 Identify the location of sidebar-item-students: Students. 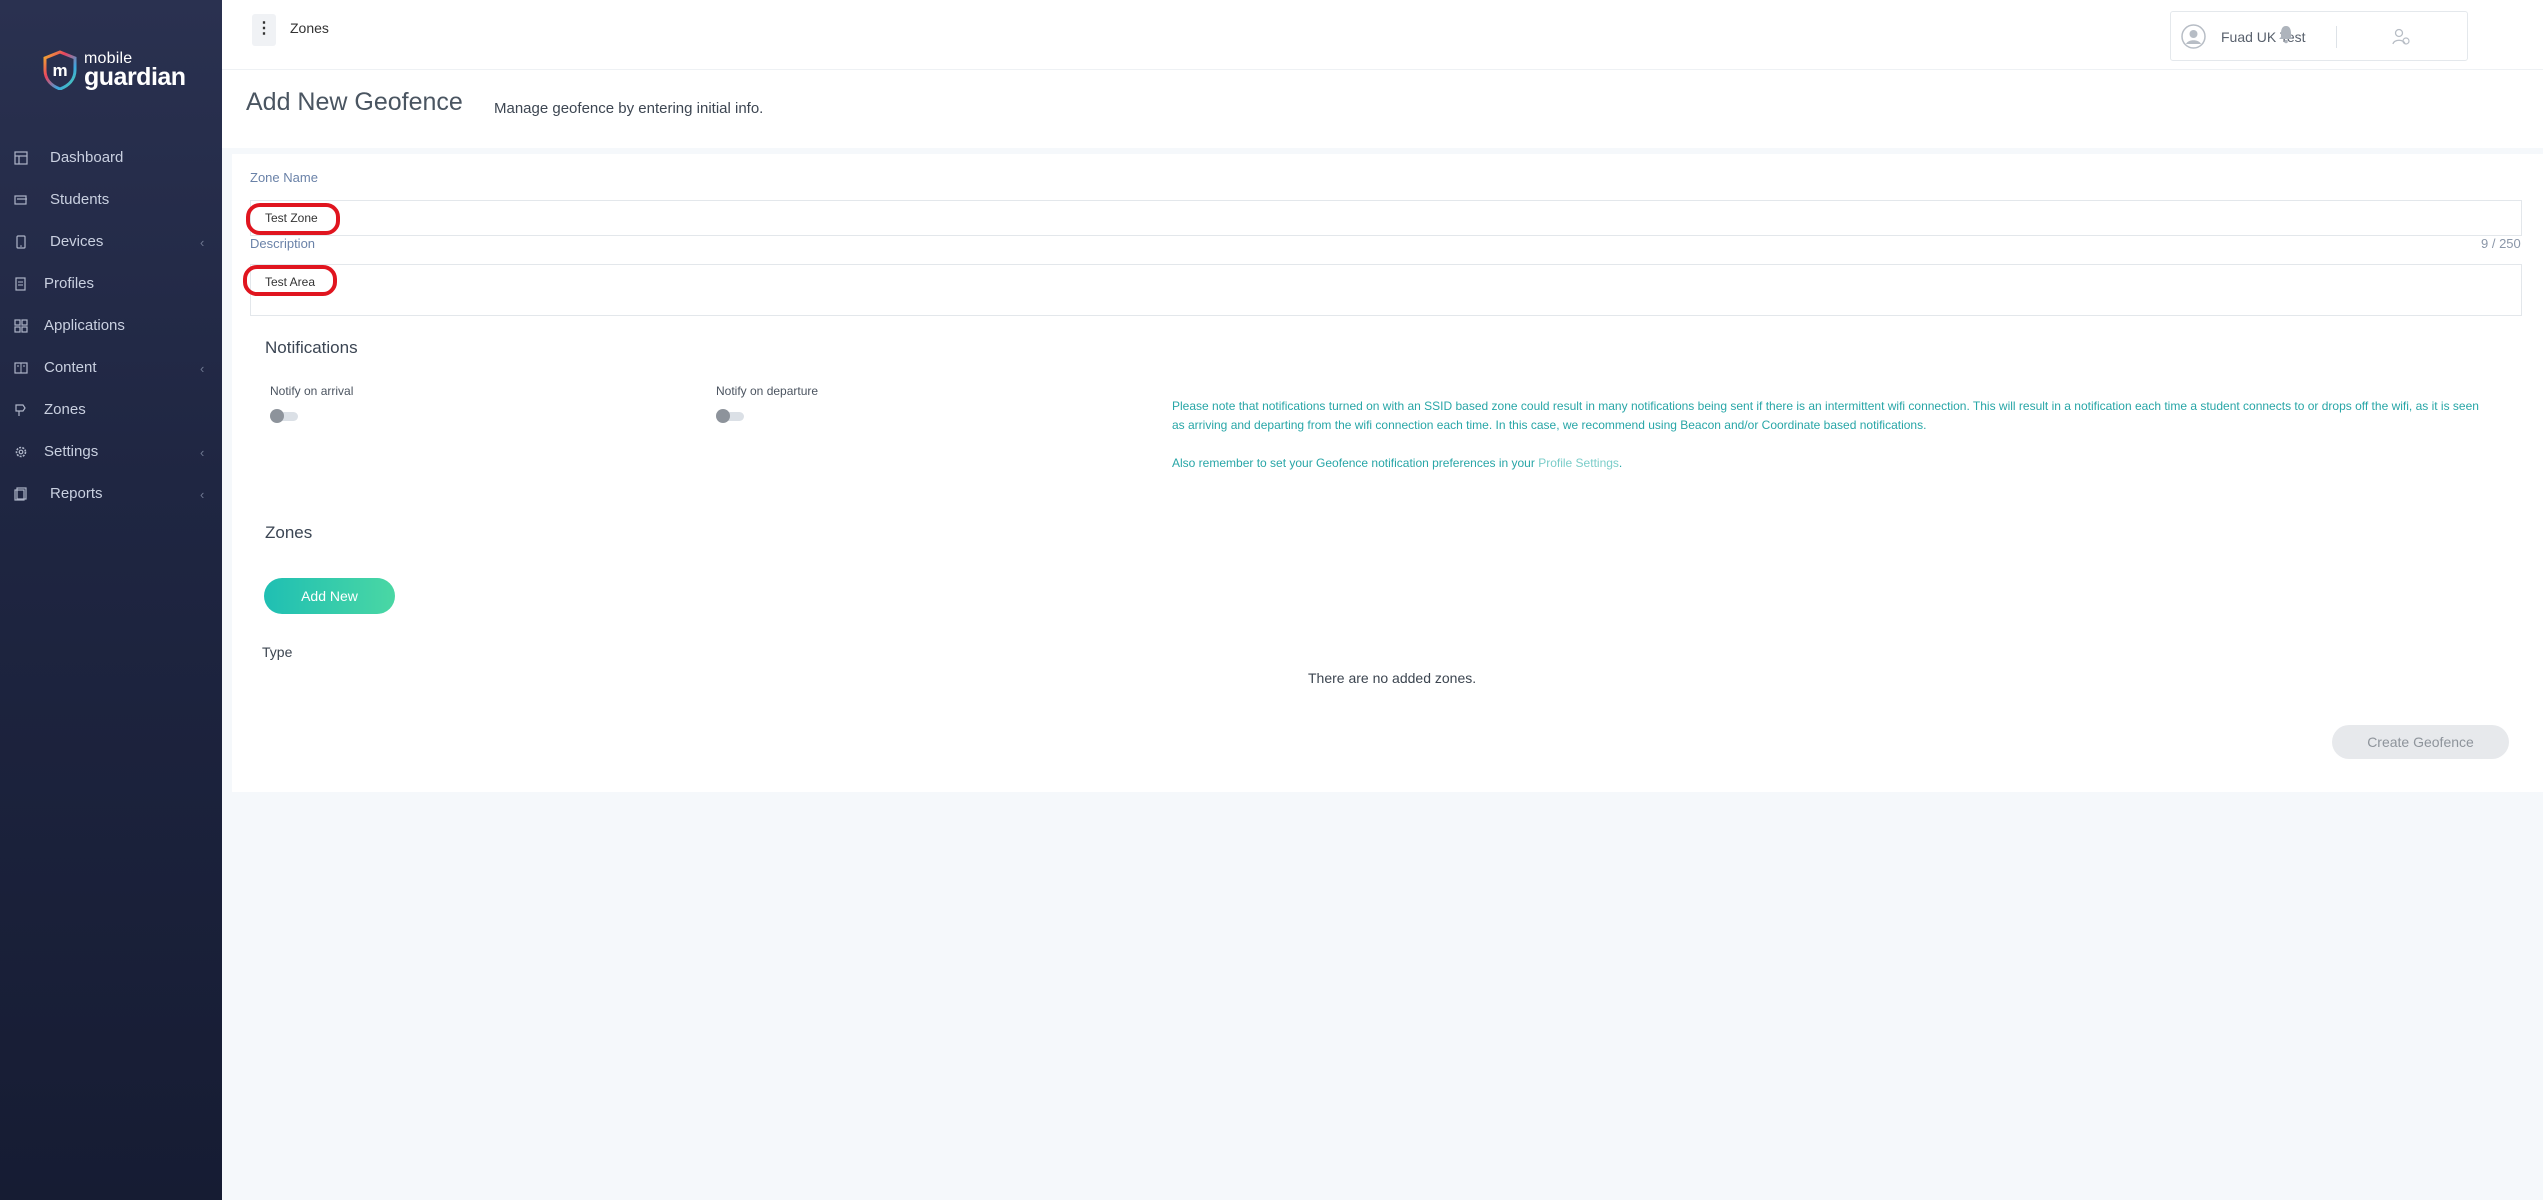
(111, 200).